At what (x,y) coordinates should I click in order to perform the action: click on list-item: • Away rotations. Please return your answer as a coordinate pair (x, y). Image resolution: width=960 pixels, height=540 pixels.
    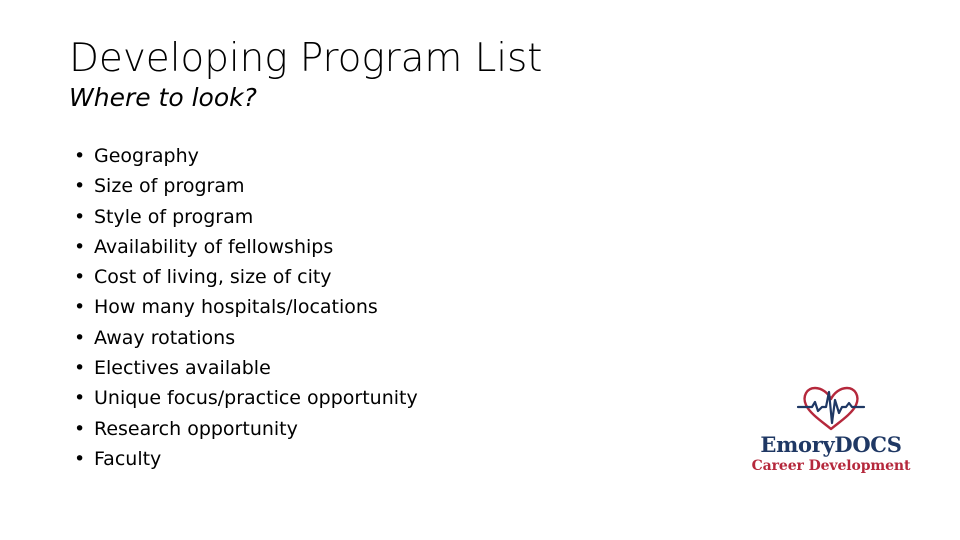
    Looking at the image, I should click on (391, 338).